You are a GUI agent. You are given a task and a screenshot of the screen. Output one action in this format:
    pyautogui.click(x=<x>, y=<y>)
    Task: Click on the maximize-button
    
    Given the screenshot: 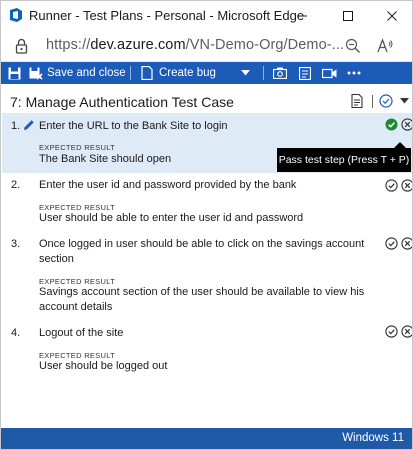 What is the action you would take?
    pyautogui.click(x=348, y=16)
    